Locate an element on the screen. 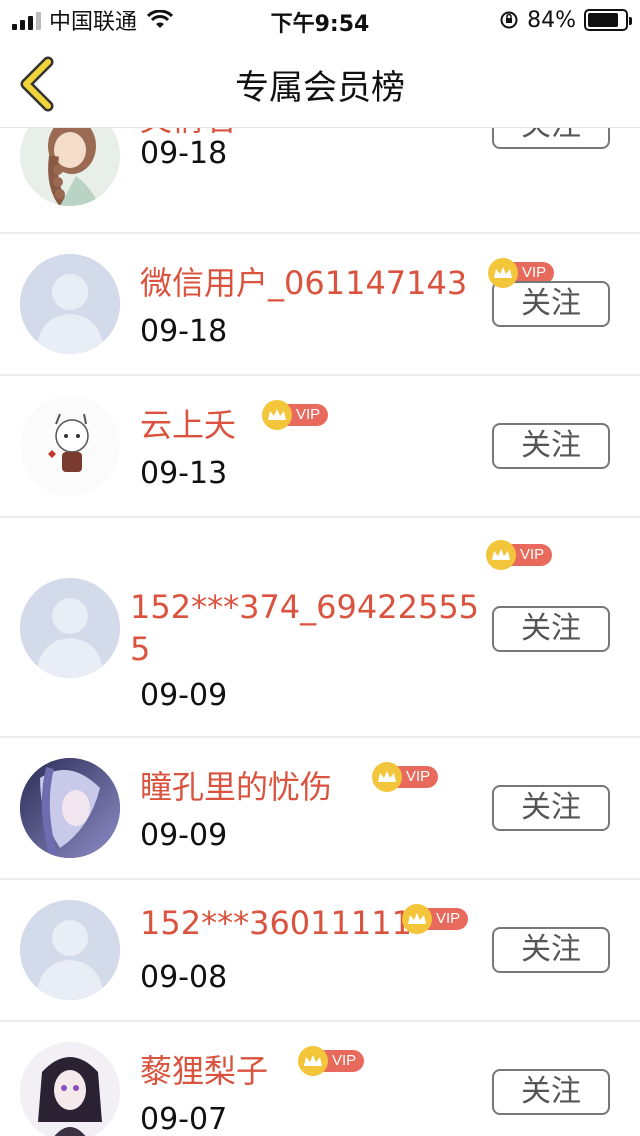 The height and width of the screenshot is (1136, 640). member-name: 瞳孔里的忧伤 is located at coordinates (236, 787).